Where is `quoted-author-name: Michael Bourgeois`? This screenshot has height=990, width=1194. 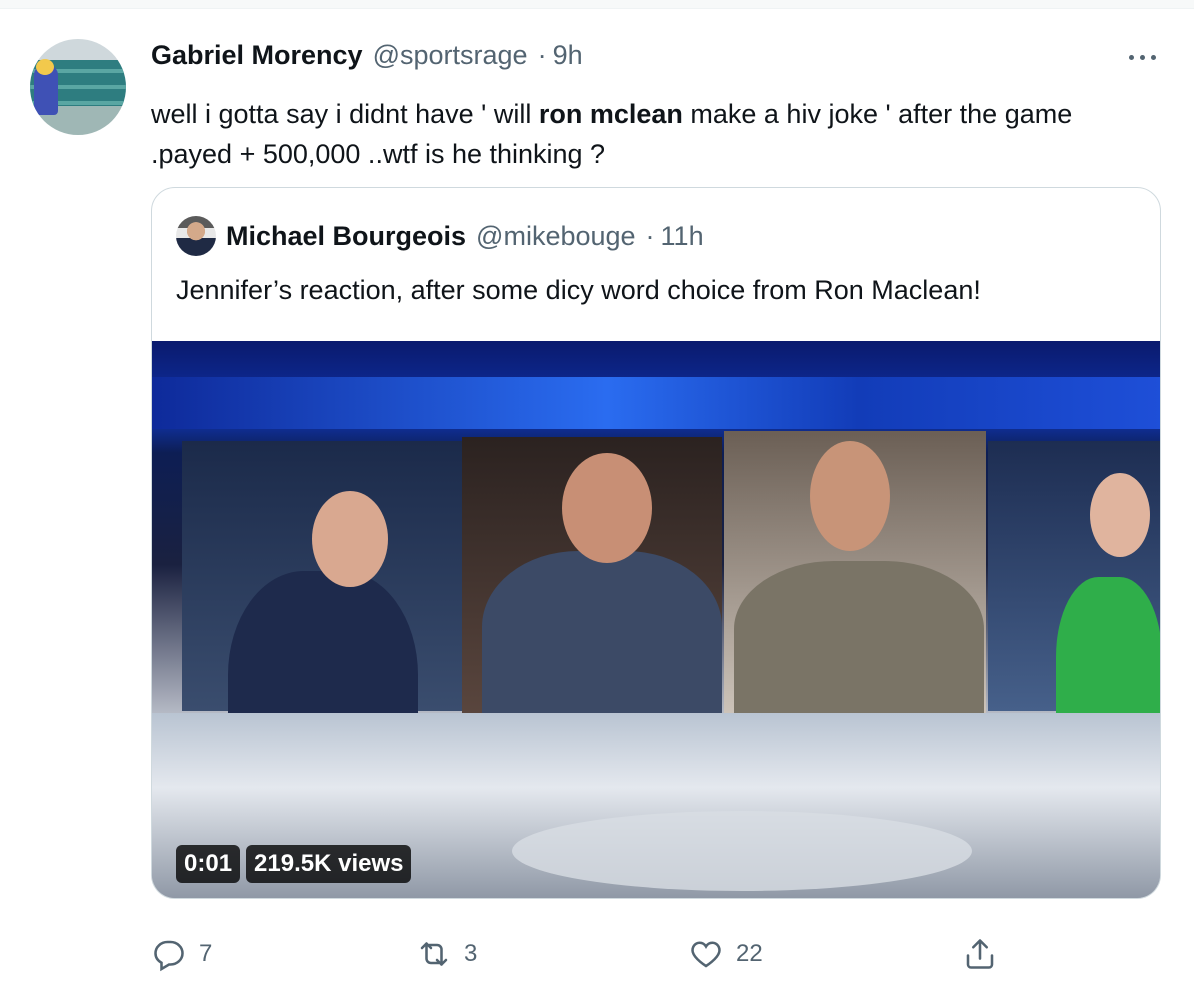 quoted-author-name: Michael Bourgeois is located at coordinates (346, 235).